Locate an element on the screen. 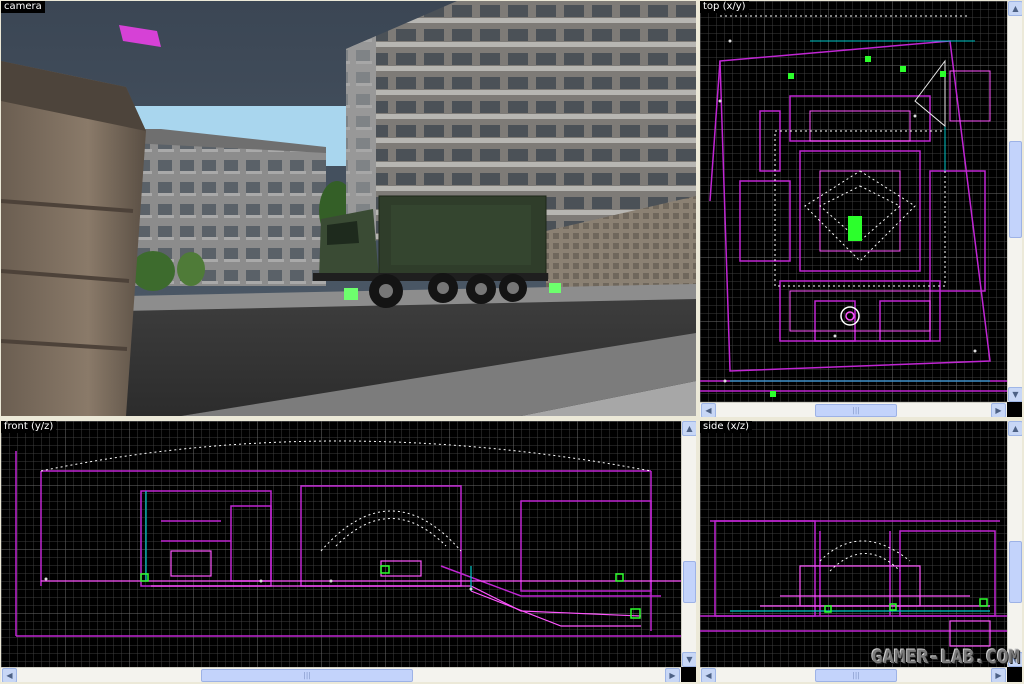 The width and height of the screenshot is (1024, 684). top-viewport-label: top (x/y) is located at coordinates (724, 7).